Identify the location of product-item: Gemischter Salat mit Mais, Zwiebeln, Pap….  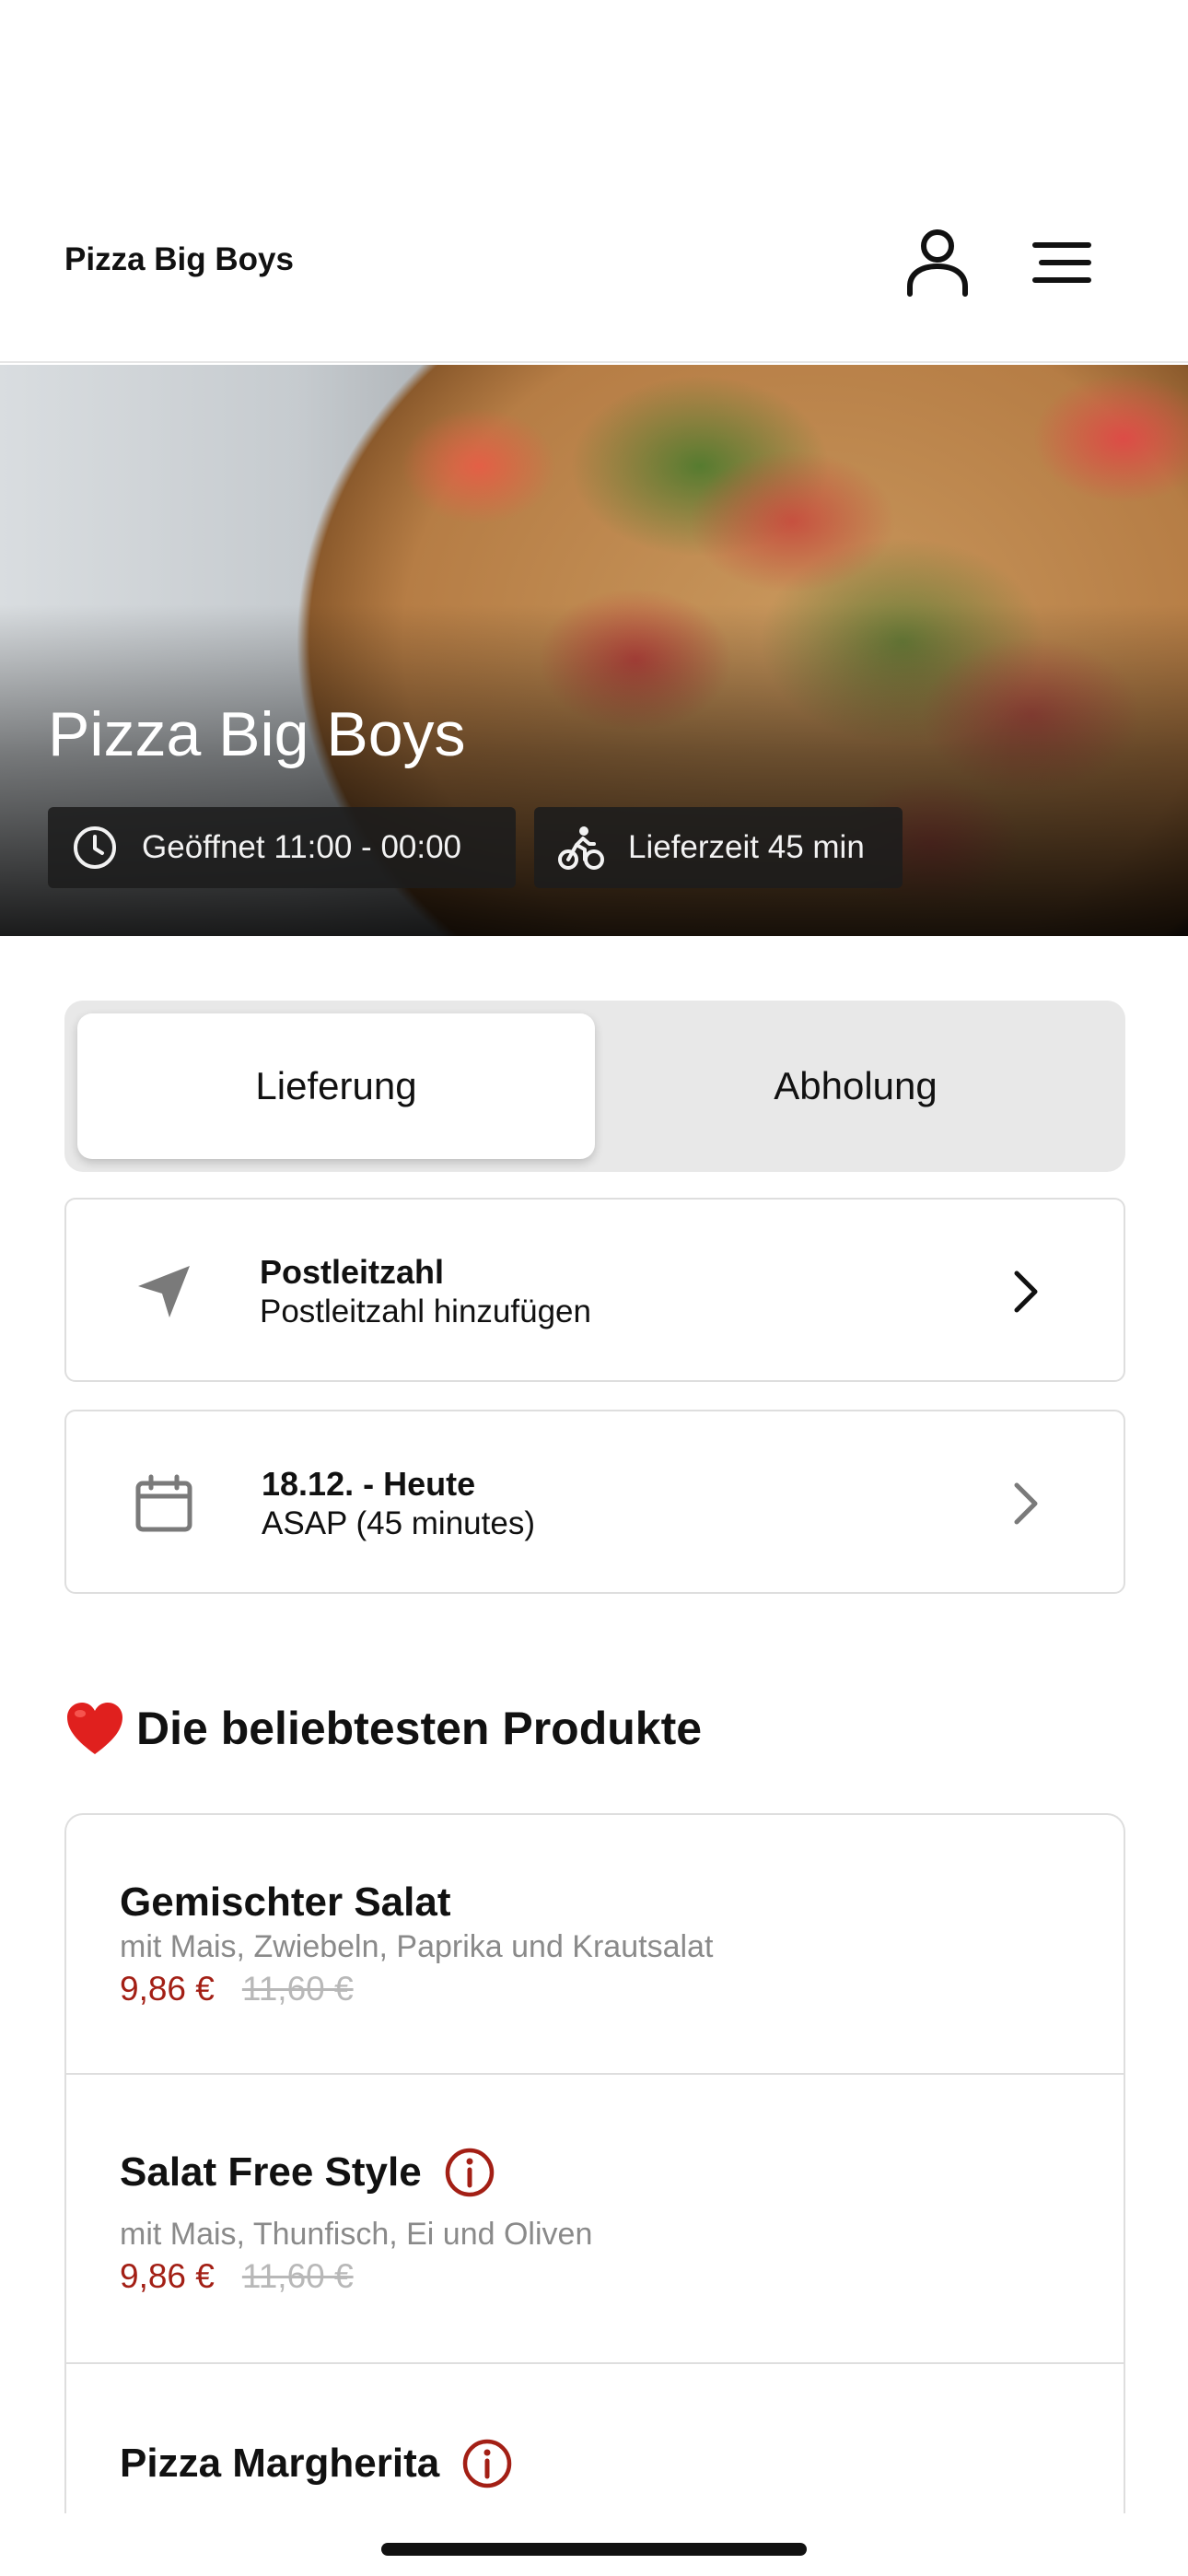
(595, 1945).